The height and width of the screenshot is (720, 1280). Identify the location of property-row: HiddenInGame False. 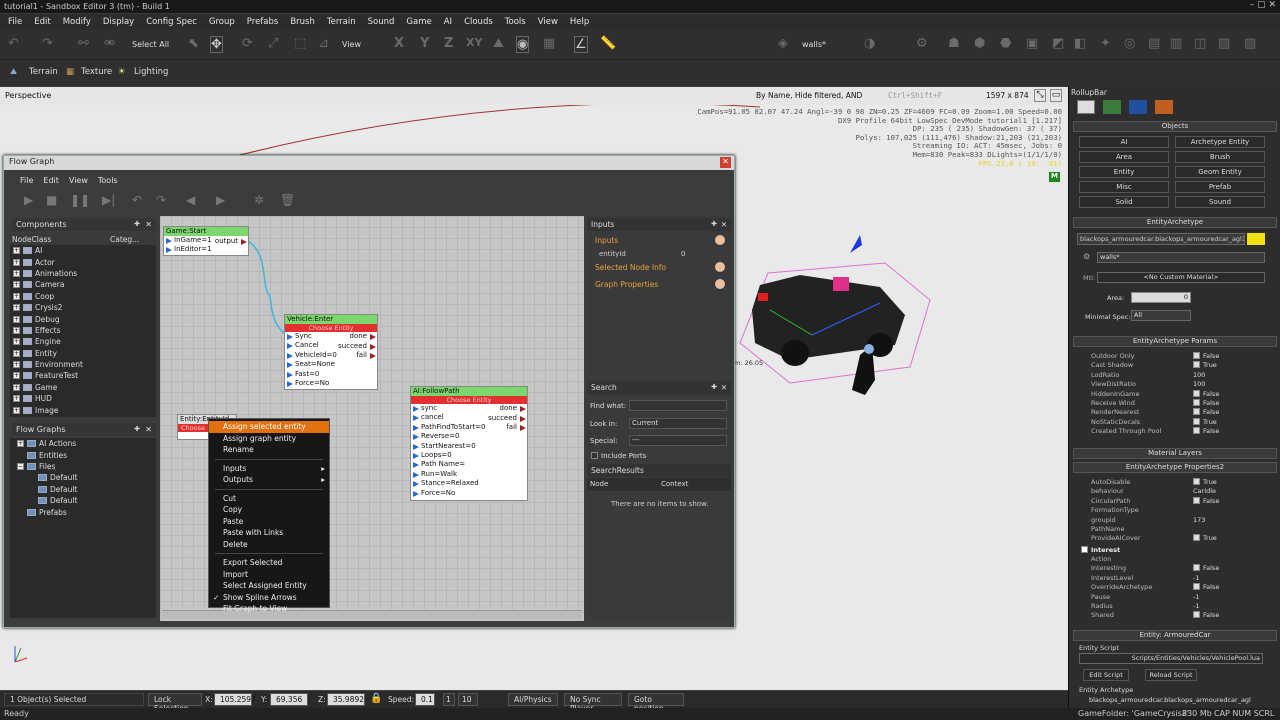
(1177, 394).